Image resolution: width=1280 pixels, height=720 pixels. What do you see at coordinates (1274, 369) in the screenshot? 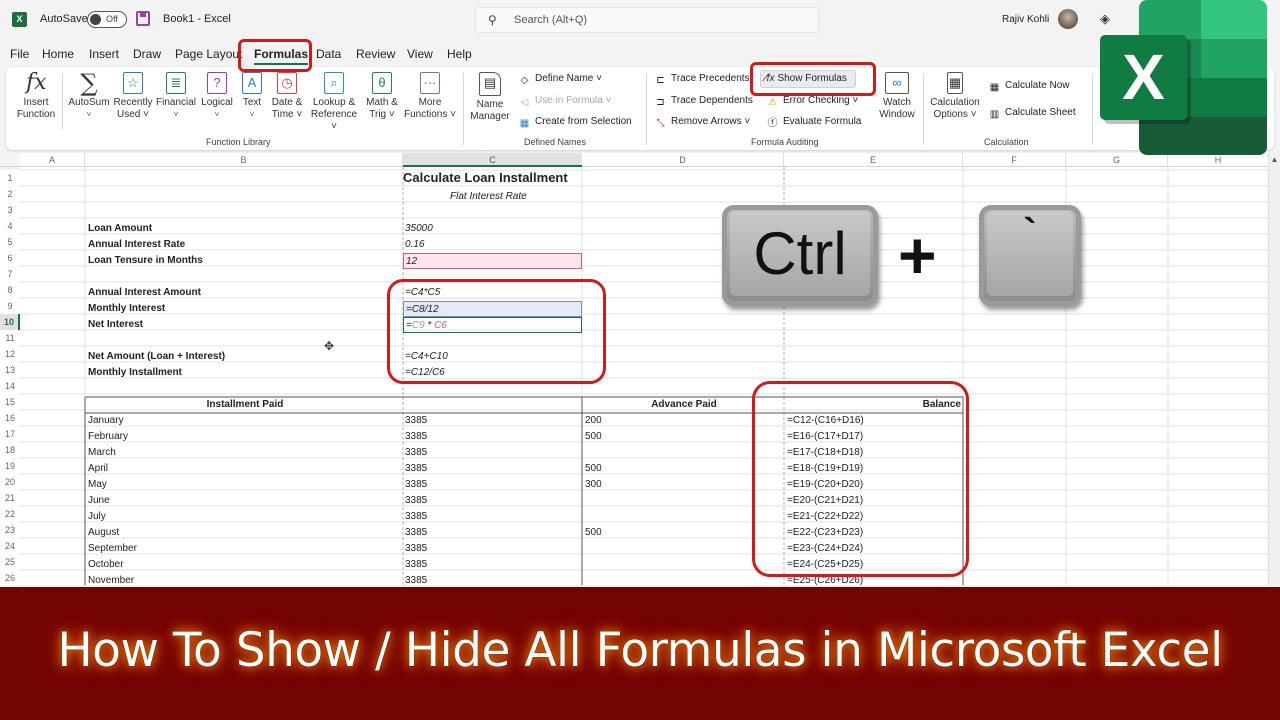
I see `vertical-scrollbar: ▲` at bounding box center [1274, 369].